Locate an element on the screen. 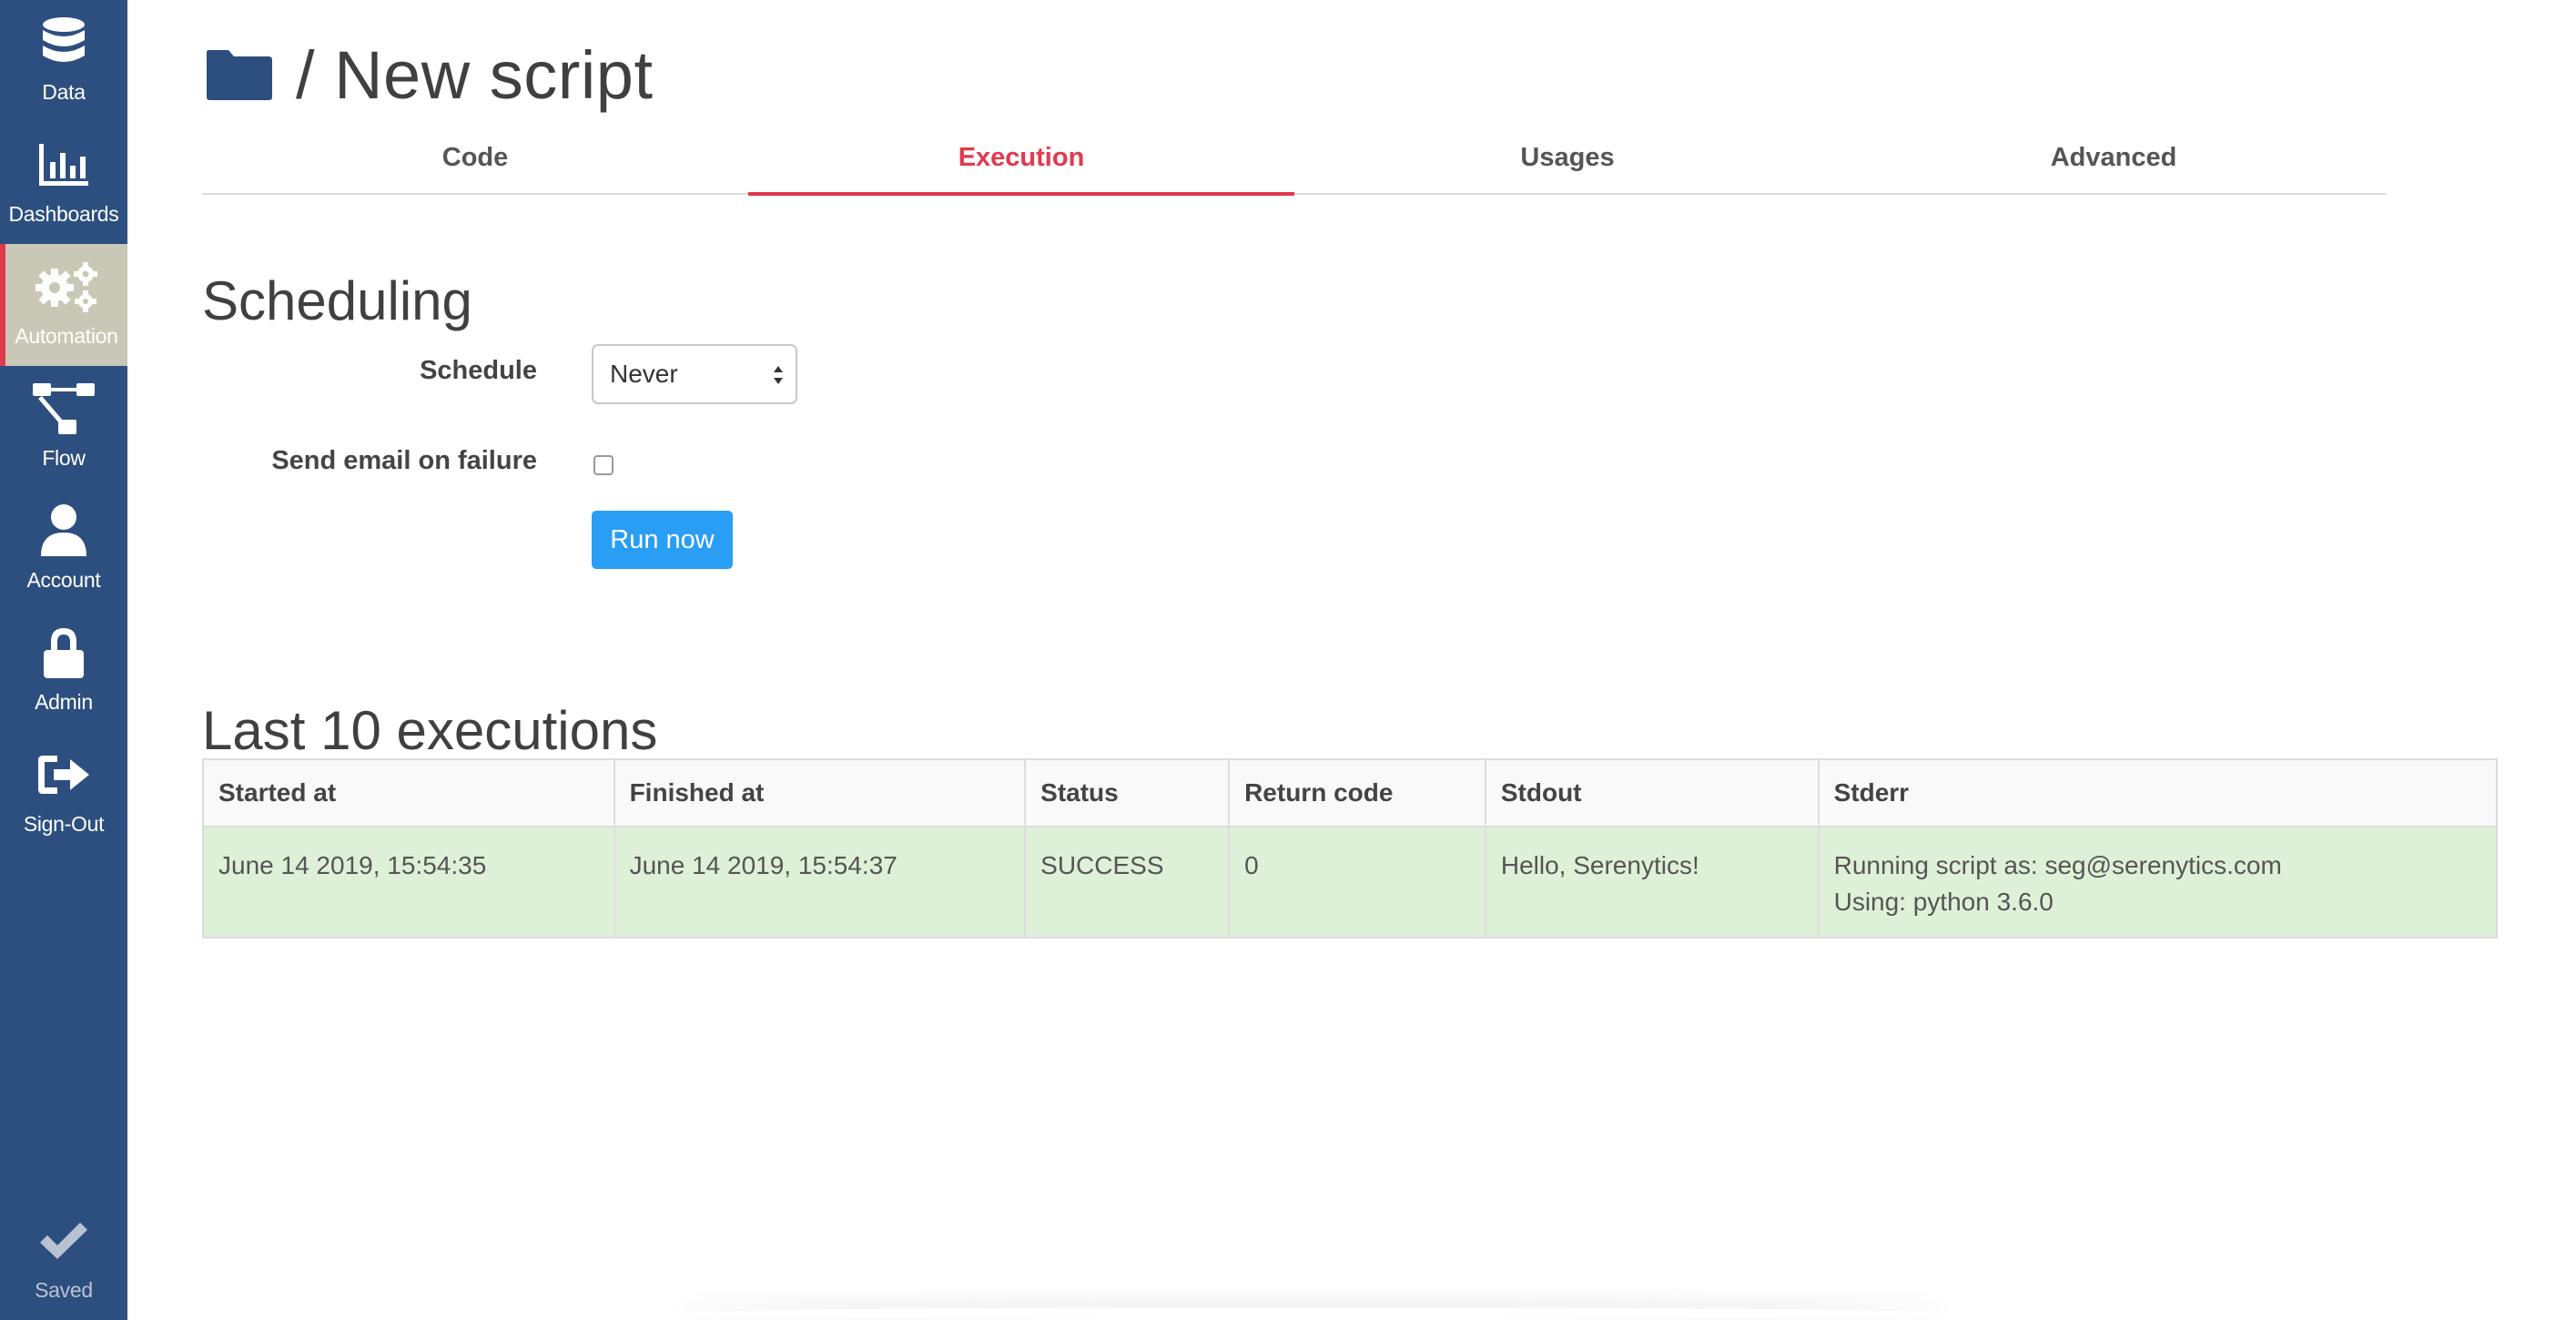  send-email-label: Send email on failure is located at coordinates (404, 460).